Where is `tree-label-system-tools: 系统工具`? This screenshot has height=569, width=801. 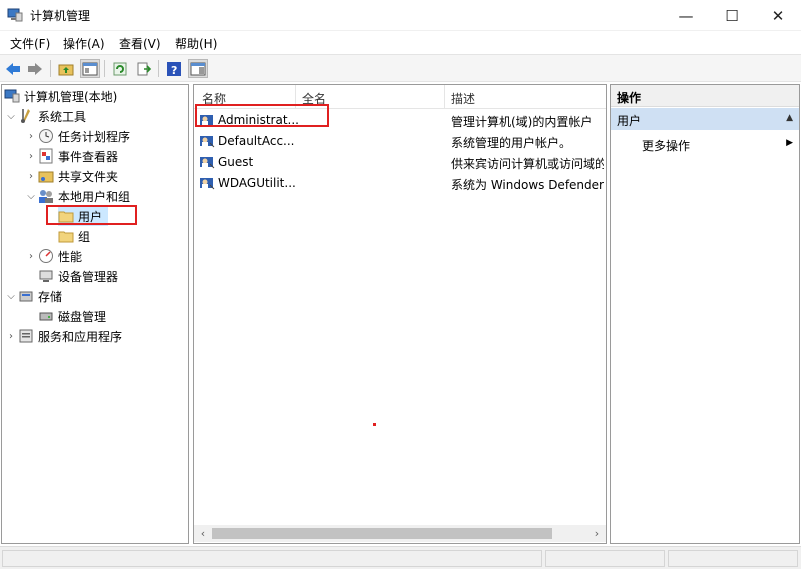
tree-label-system-tools: 系统工具 is located at coordinates (62, 116).